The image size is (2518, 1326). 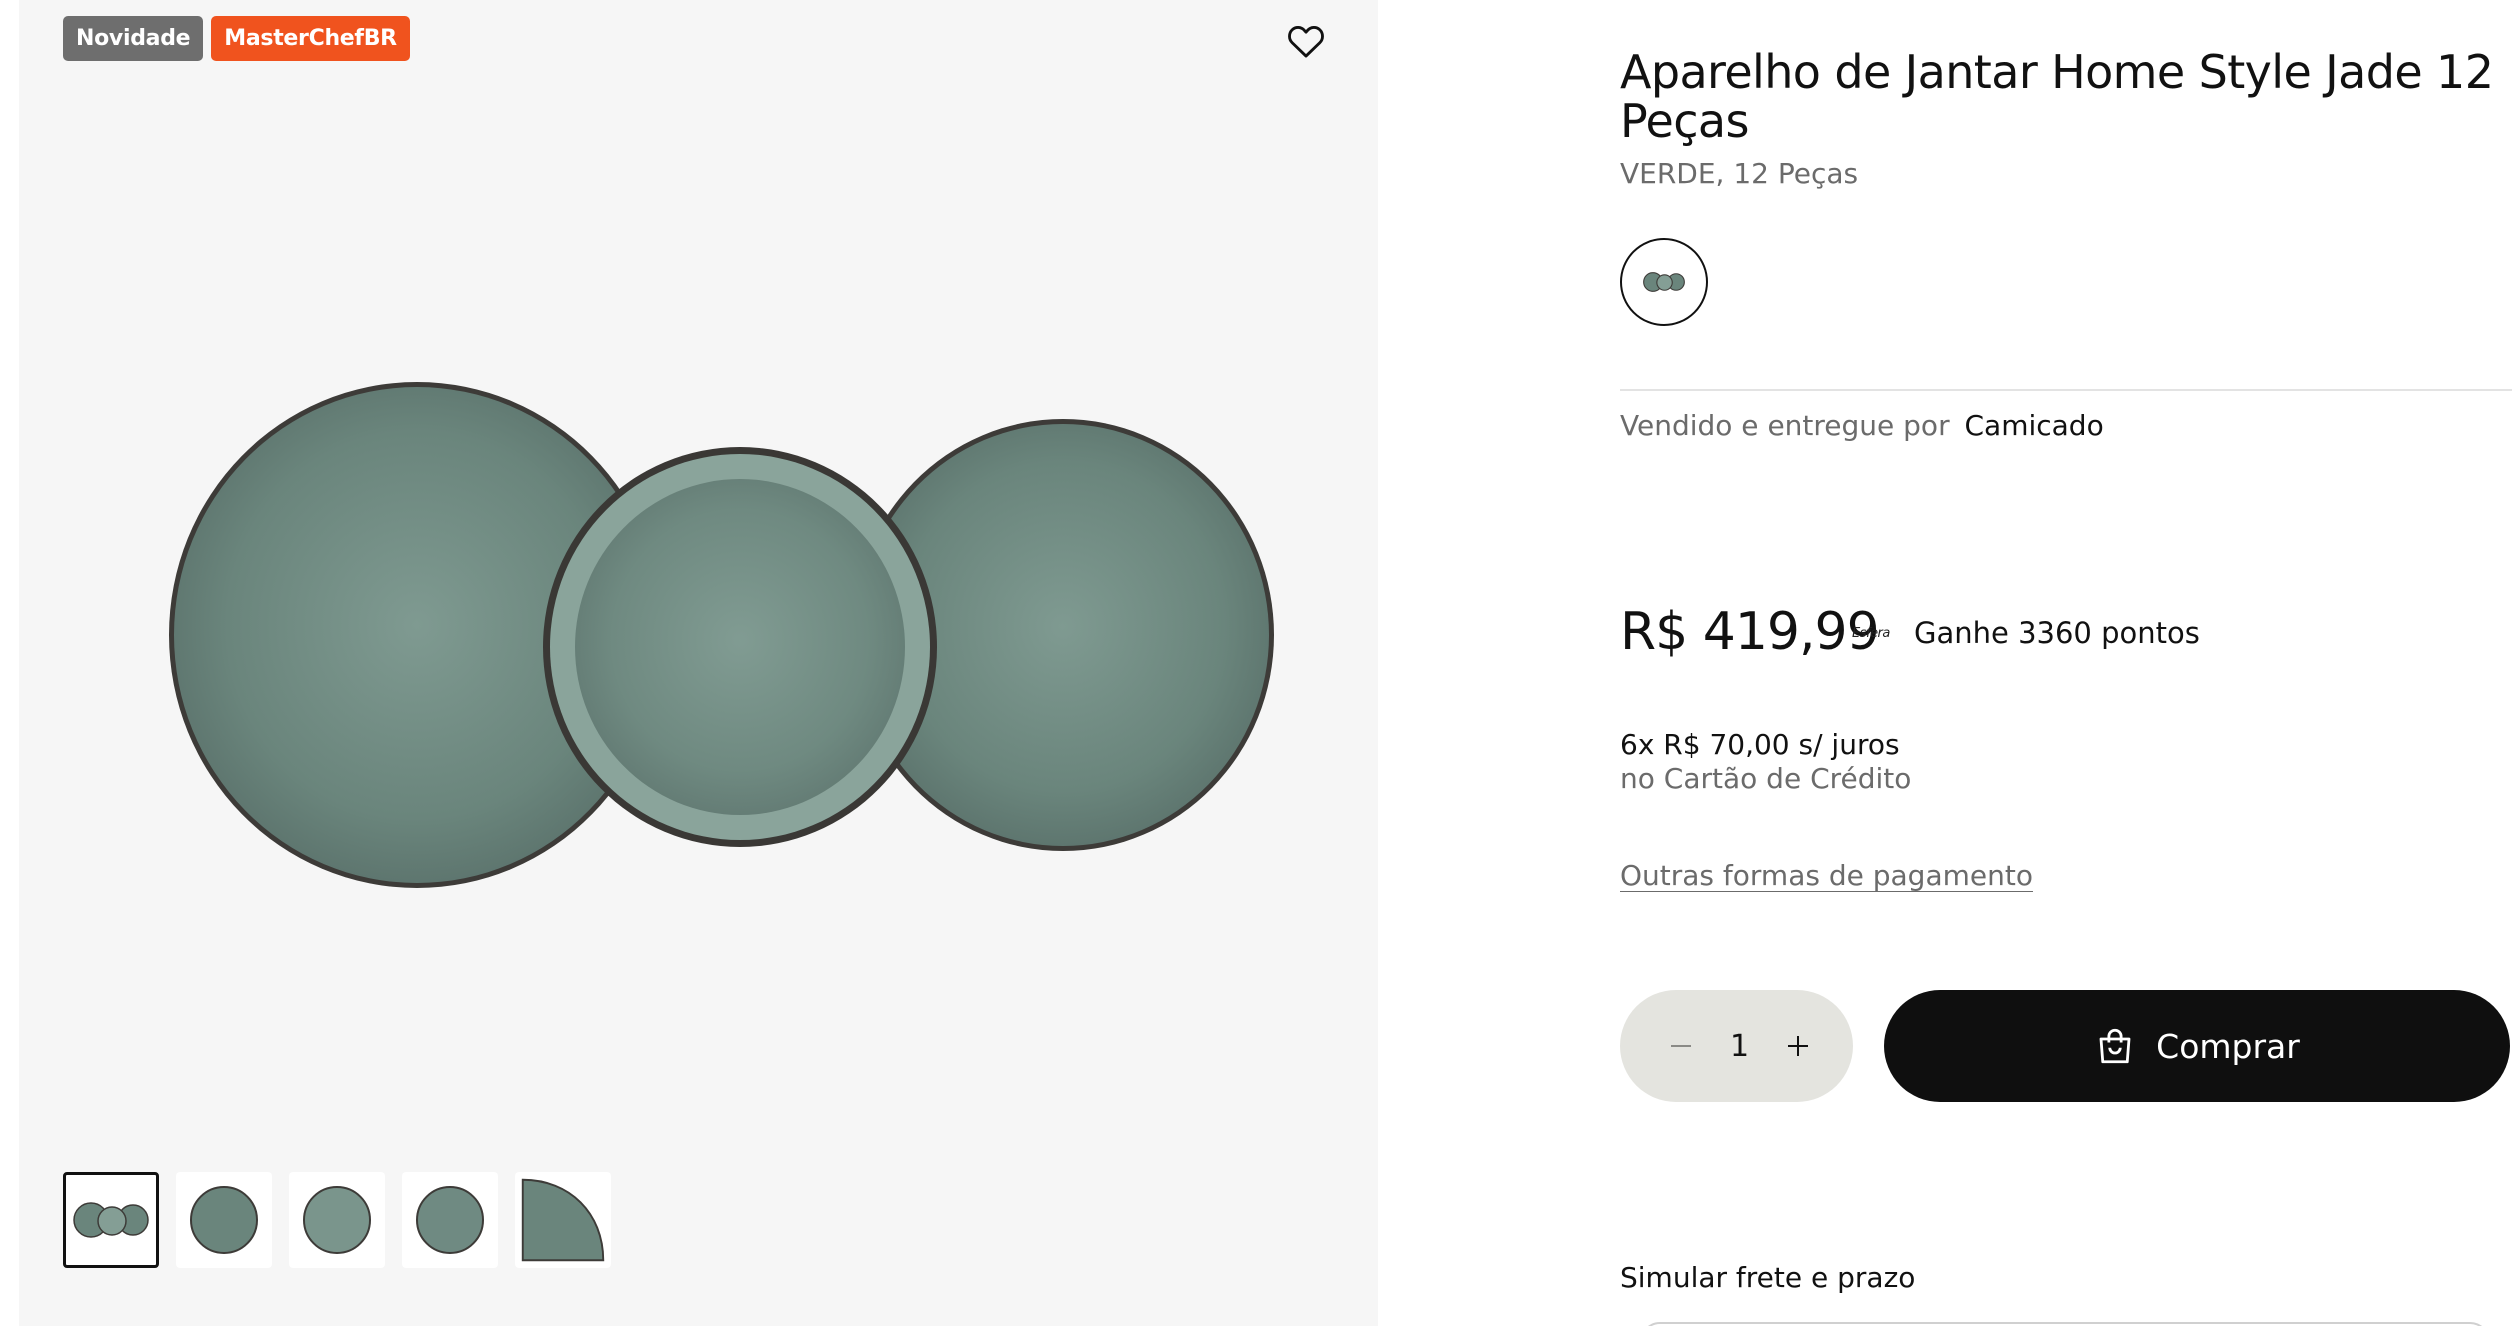 I want to click on swatch-image, so click(x=1664, y=282).